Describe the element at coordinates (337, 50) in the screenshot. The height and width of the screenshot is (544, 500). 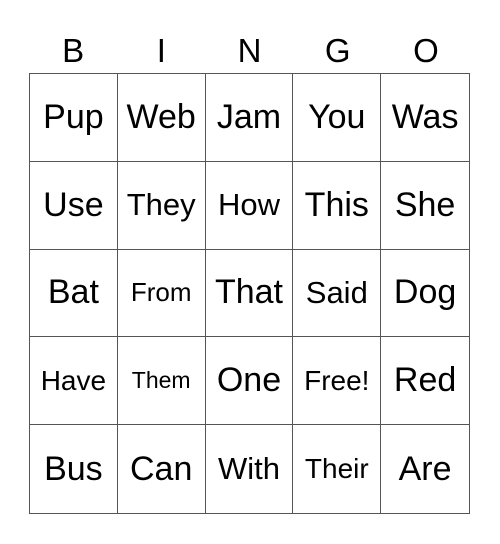
I see `header-letter-g: G` at that location.